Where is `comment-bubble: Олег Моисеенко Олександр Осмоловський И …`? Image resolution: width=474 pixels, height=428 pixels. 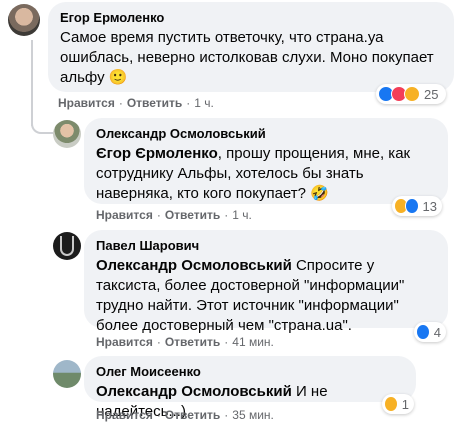 comment-bubble: Олег Моисеенко Олександр Осмоловський И … is located at coordinates (250, 388).